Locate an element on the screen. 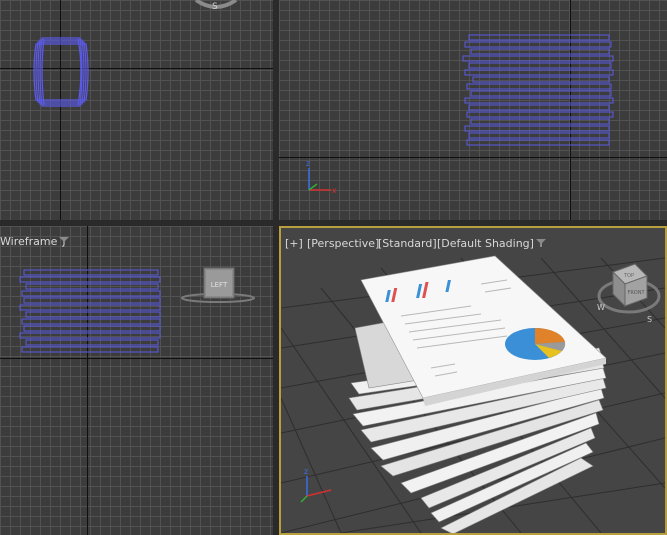  viewcube-left-face: LEFT is located at coordinates (219, 285).